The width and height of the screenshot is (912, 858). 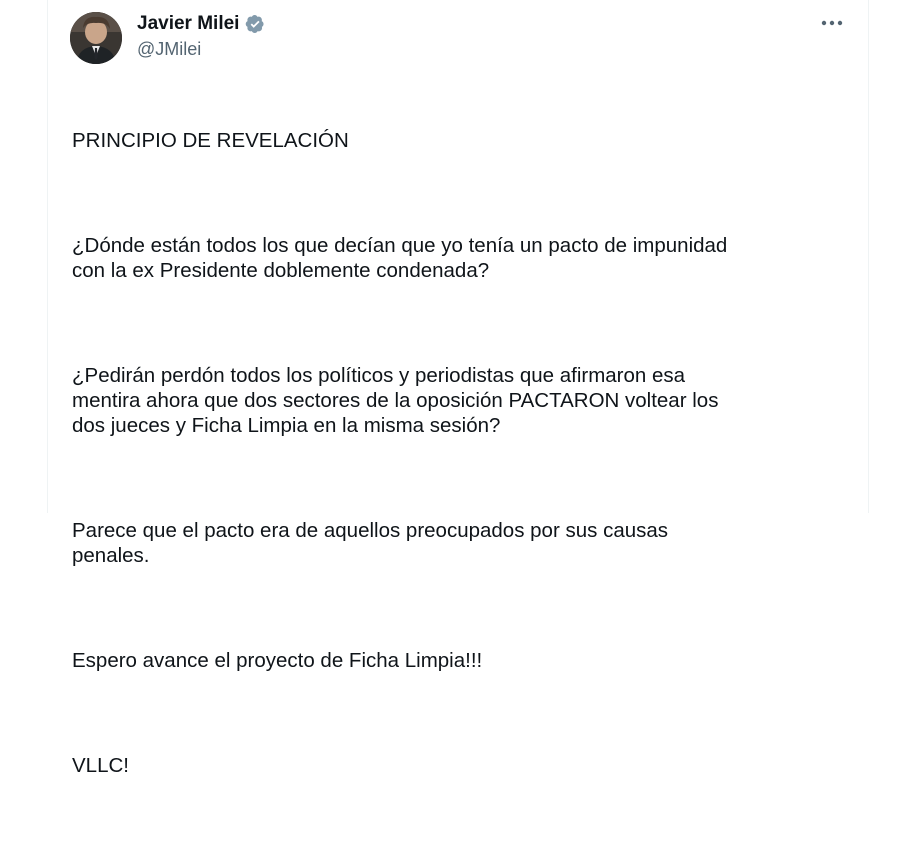 What do you see at coordinates (255, 24) in the screenshot?
I see `verified-badge-icon` at bounding box center [255, 24].